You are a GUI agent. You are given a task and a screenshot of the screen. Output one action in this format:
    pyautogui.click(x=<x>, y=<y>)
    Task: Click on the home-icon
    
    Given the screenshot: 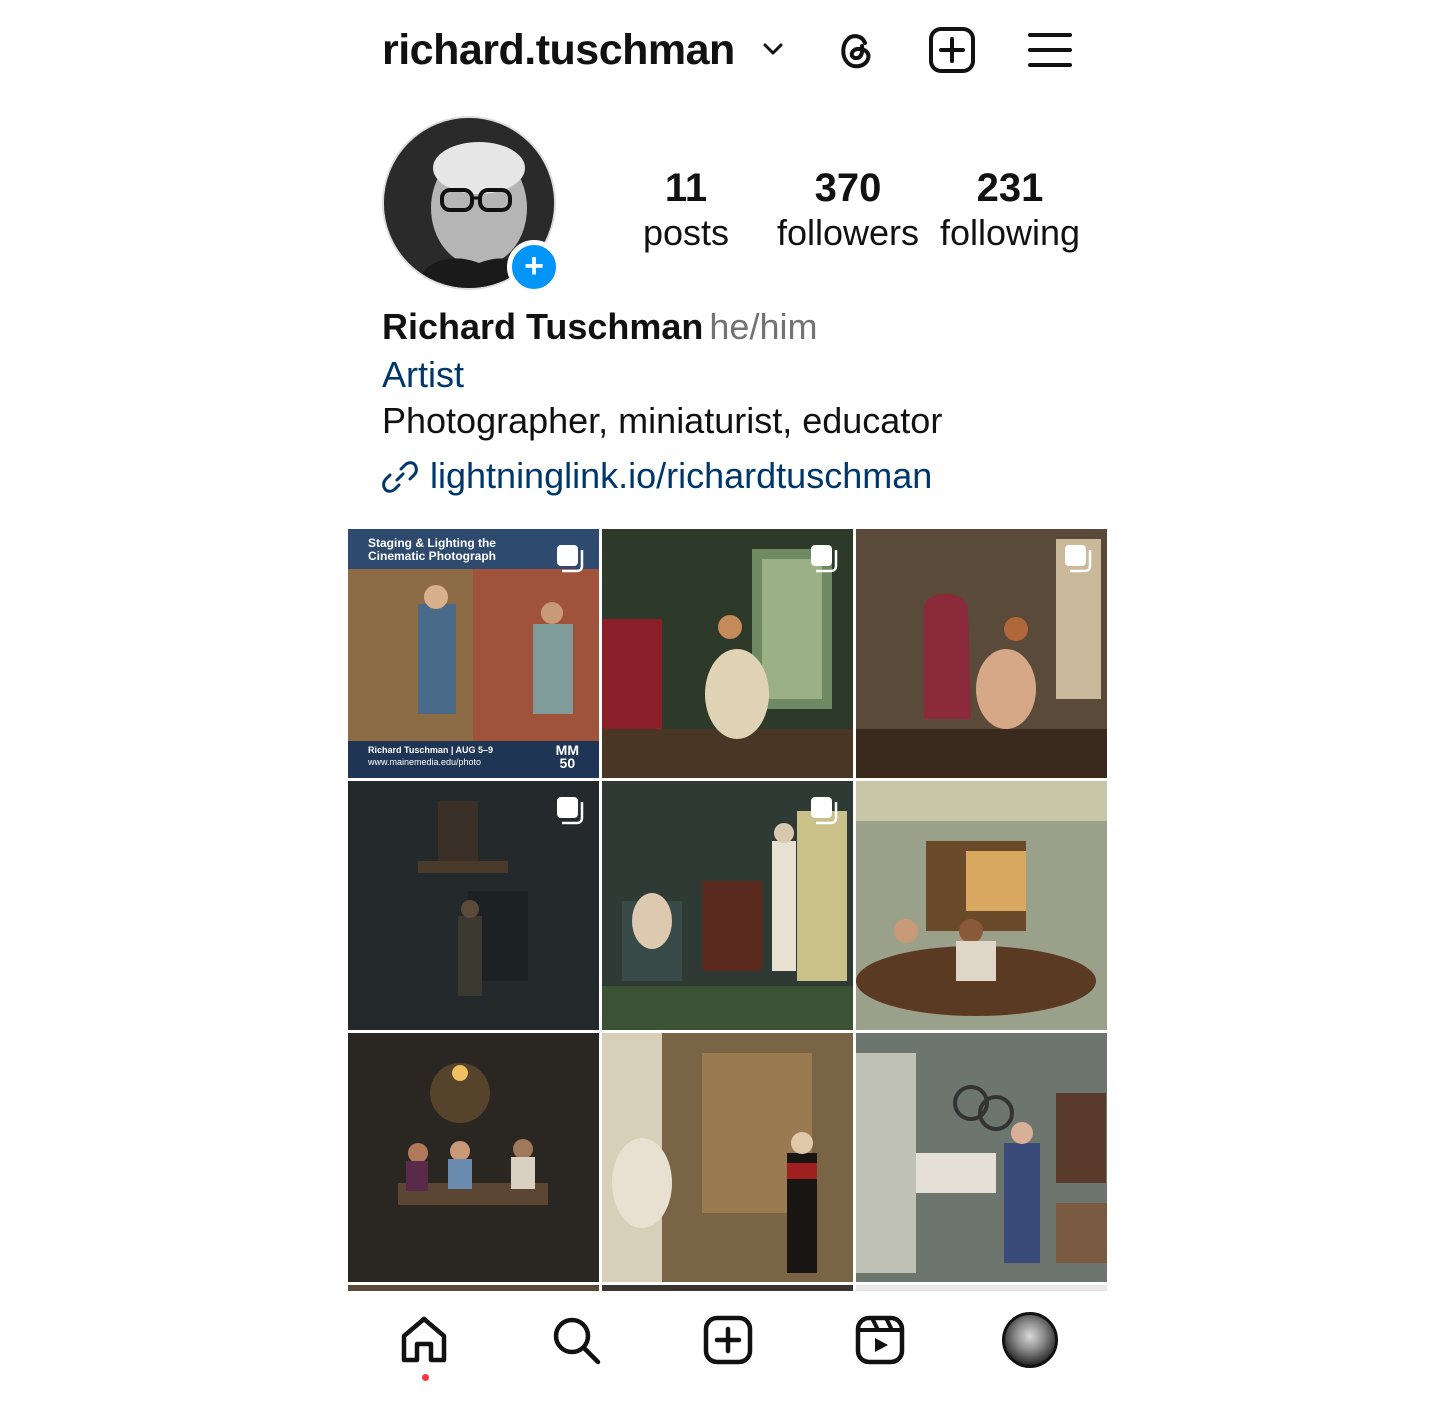 What is the action you would take?
    pyautogui.click(x=424, y=1340)
    